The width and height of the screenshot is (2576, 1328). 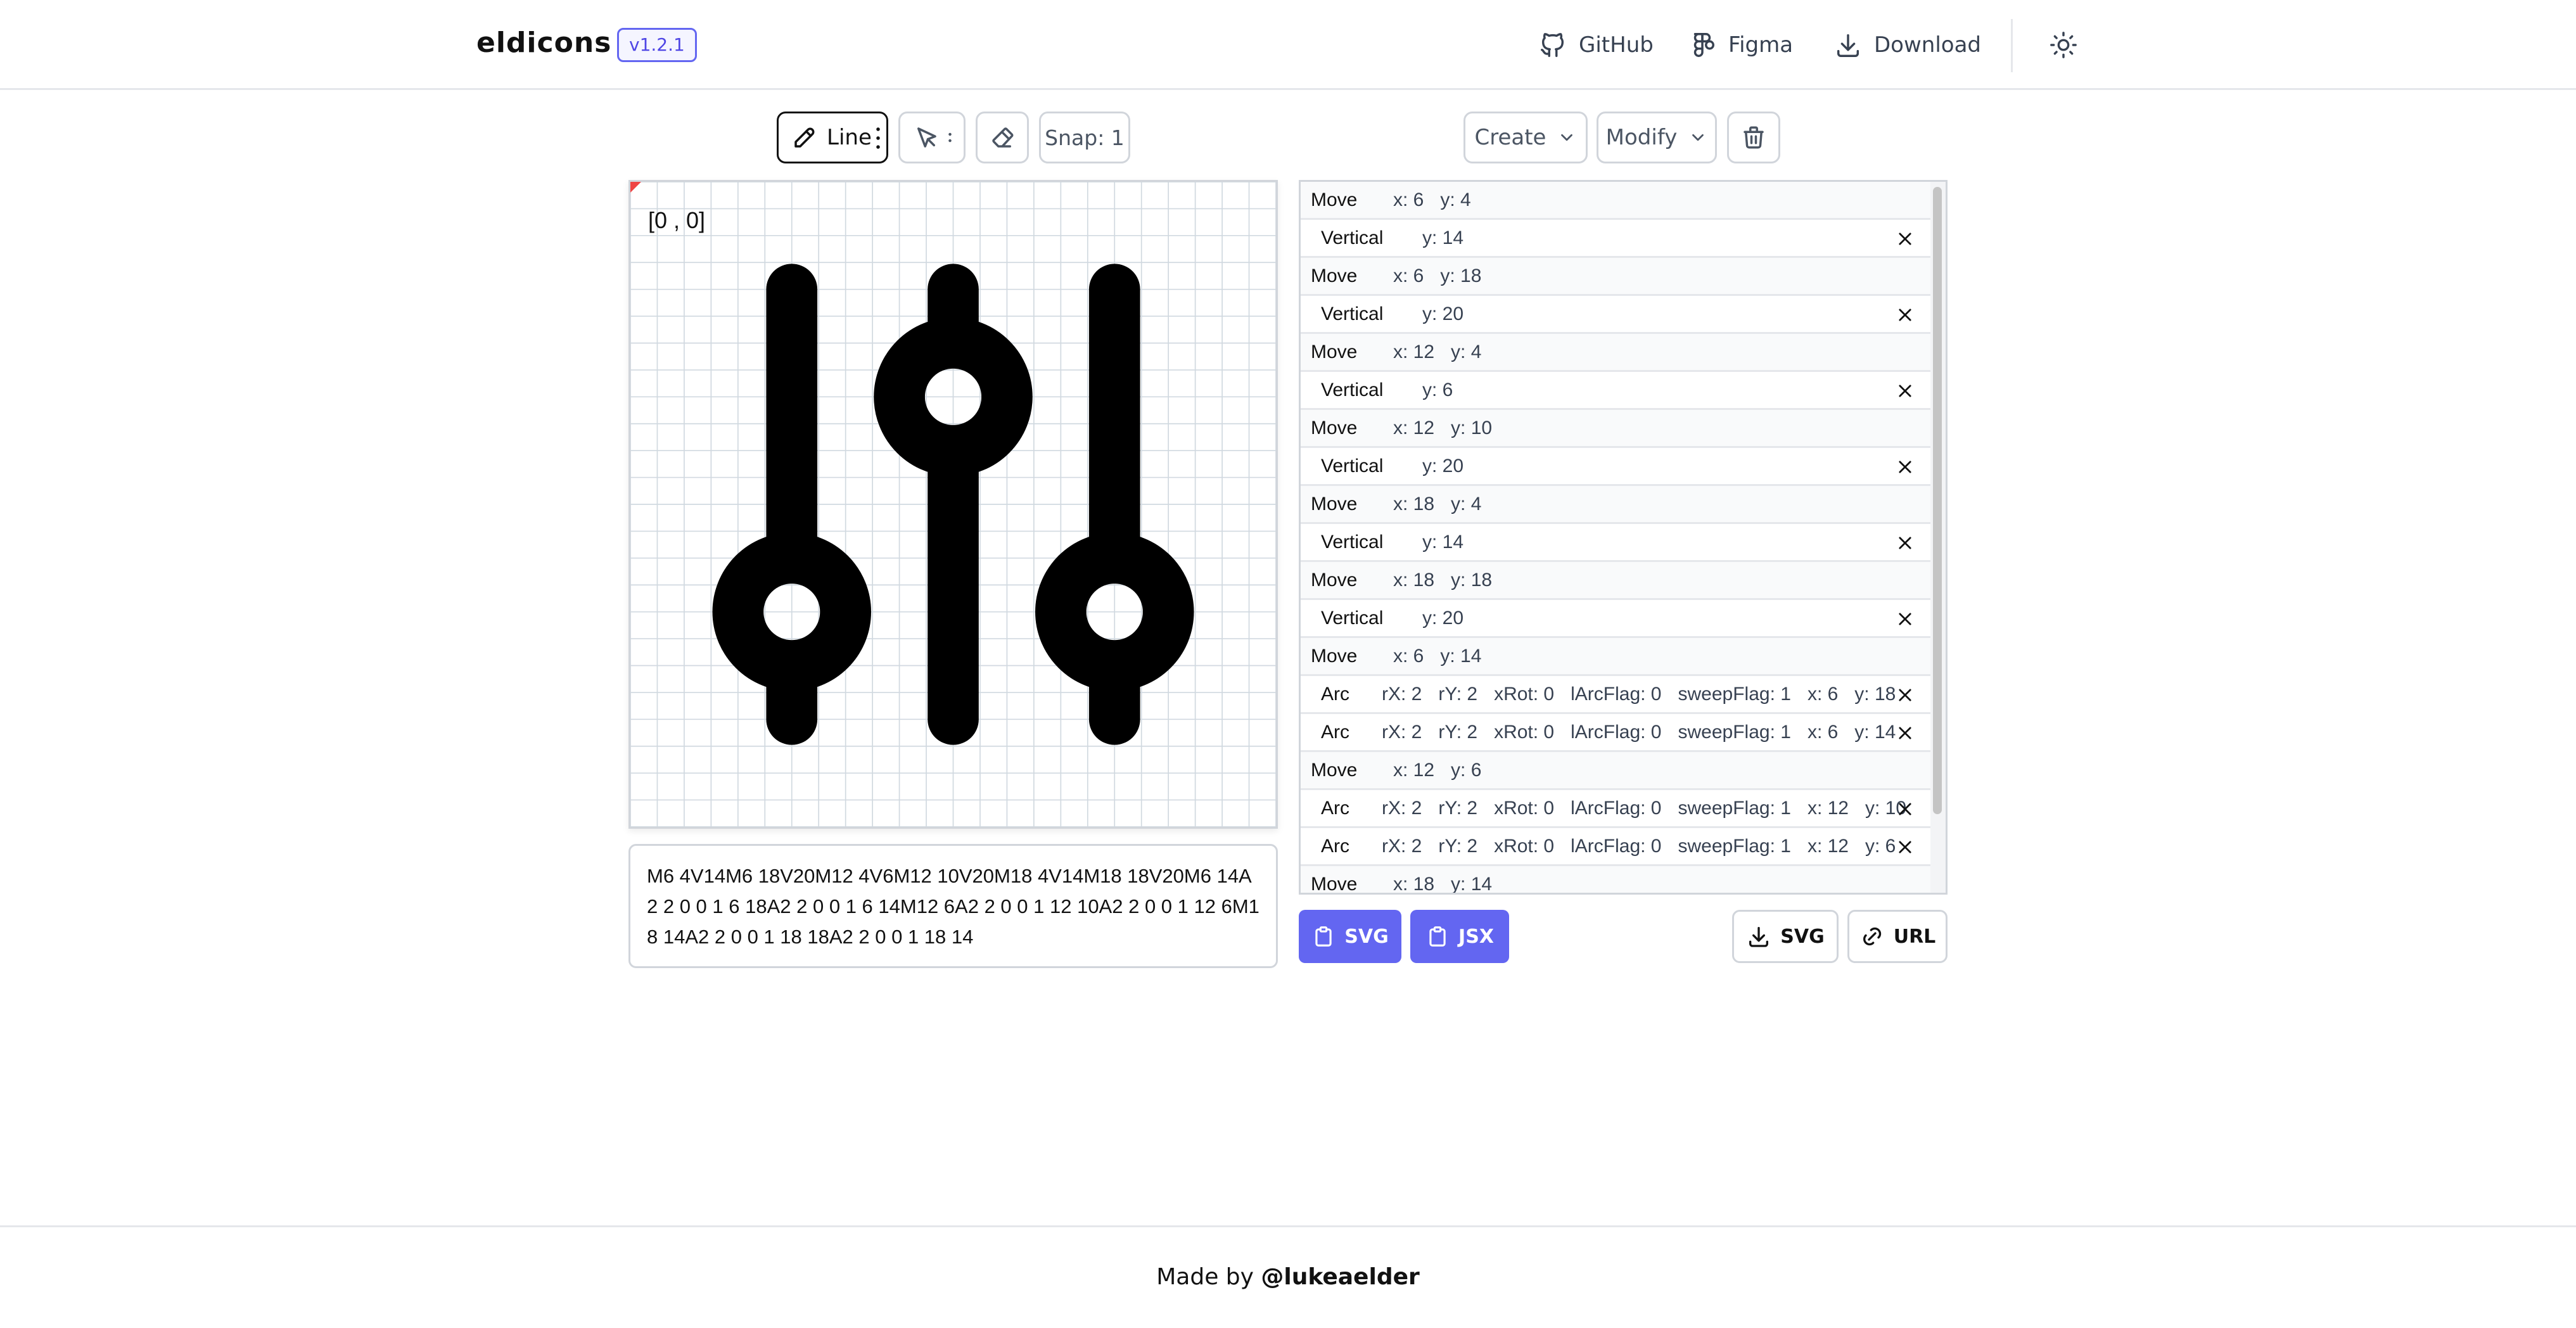 I want to click on command-row-vertical: Vertical y: 6, so click(x=1623, y=391).